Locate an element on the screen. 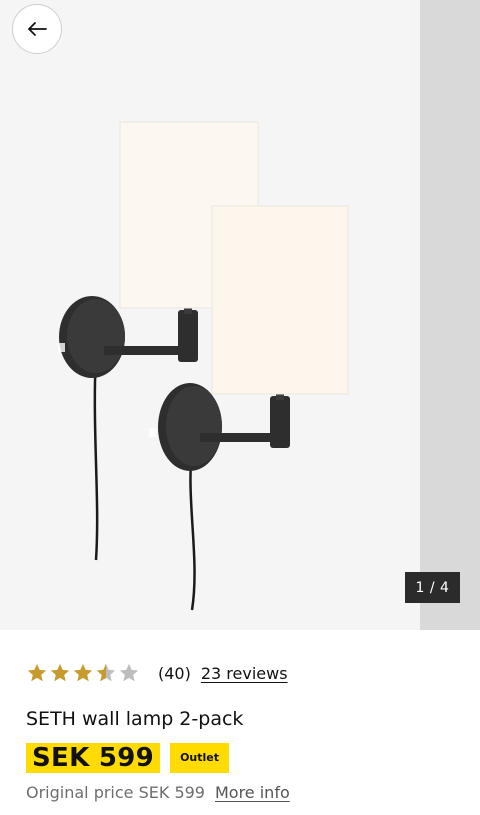  original-price-row: Original price SEK 599 More info is located at coordinates (246, 792).